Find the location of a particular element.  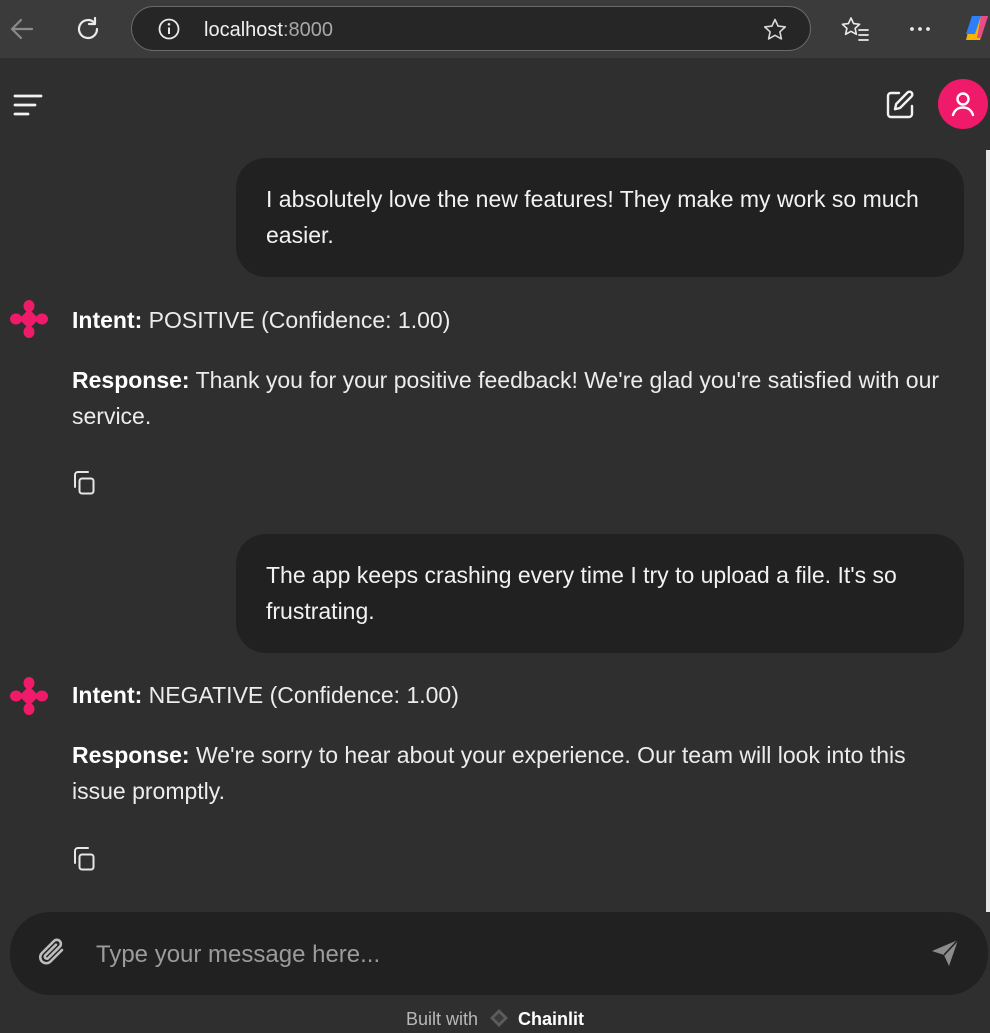

footer: Built with Chainlit is located at coordinates (495, 1019).